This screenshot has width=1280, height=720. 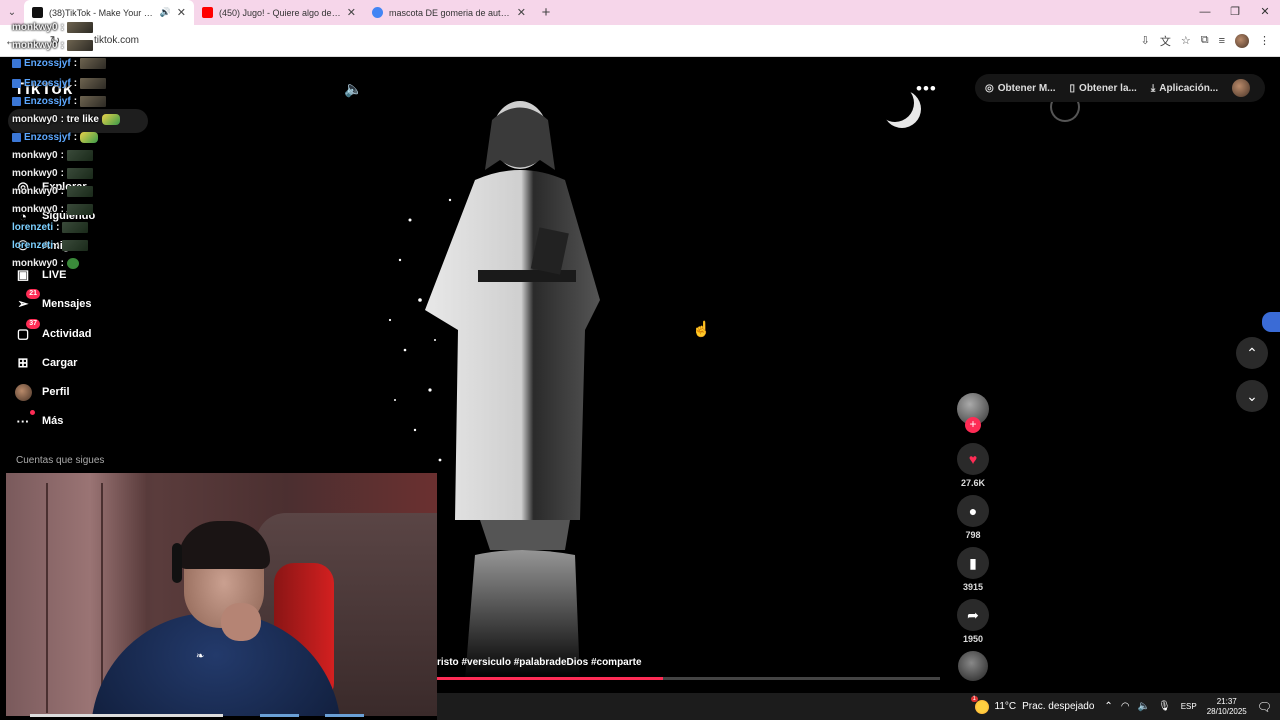 I want to click on nav-mensajes: ➢ 21 Mensajes, so click(x=53, y=301).